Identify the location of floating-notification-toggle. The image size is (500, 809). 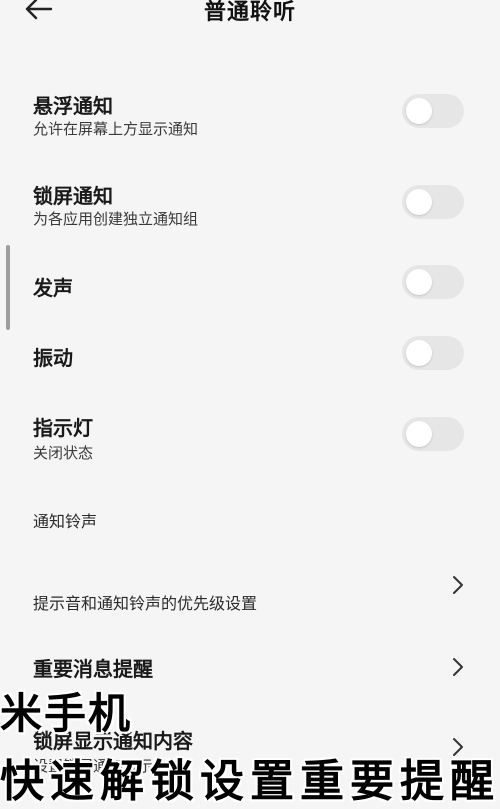
(433, 111).